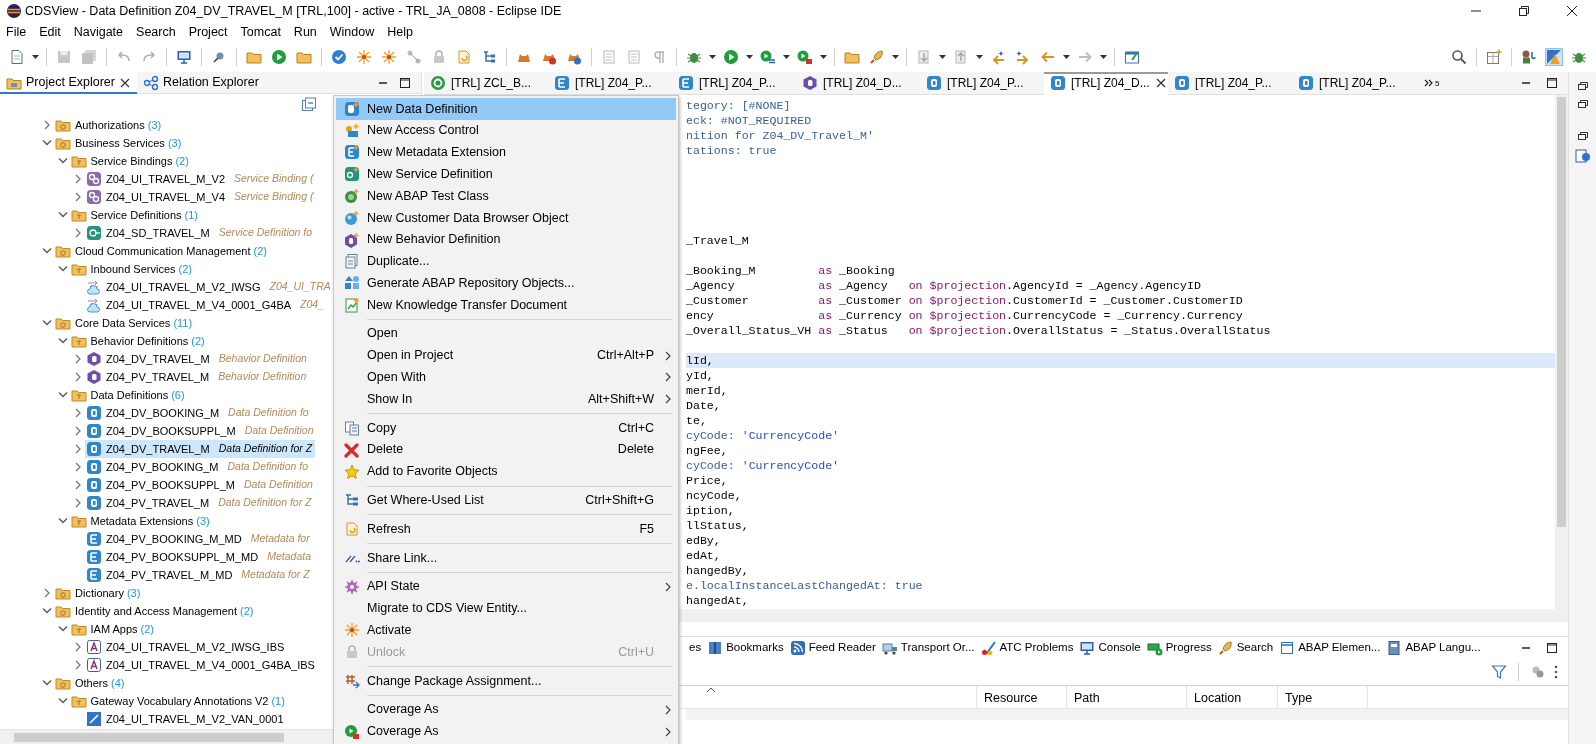 This screenshot has width=1596, height=744. What do you see at coordinates (135, 215) in the screenshot?
I see `tree-item: Service Definitions (1)` at bounding box center [135, 215].